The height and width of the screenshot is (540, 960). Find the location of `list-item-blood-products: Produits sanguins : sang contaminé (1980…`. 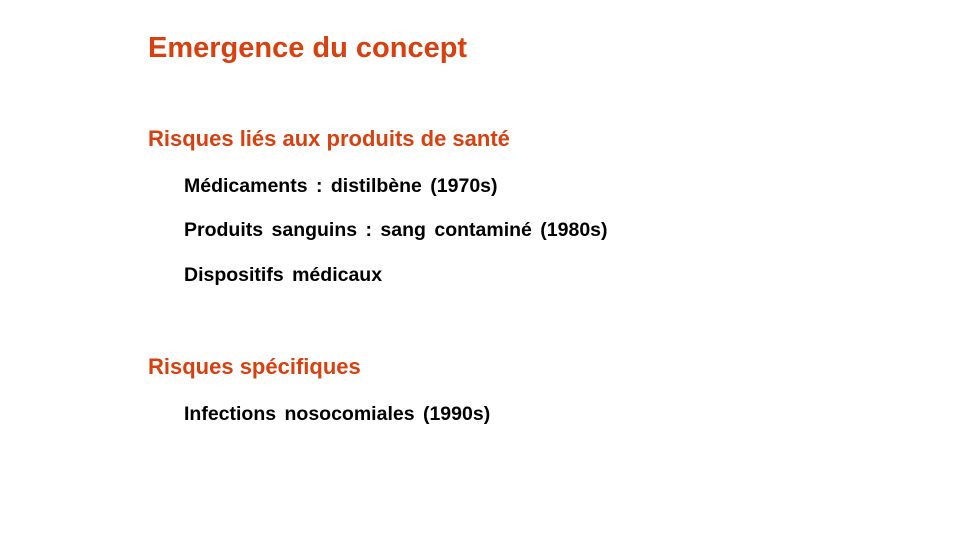

list-item-blood-products: Produits sanguins : sang contaminé (1980… is located at coordinates (396, 230).